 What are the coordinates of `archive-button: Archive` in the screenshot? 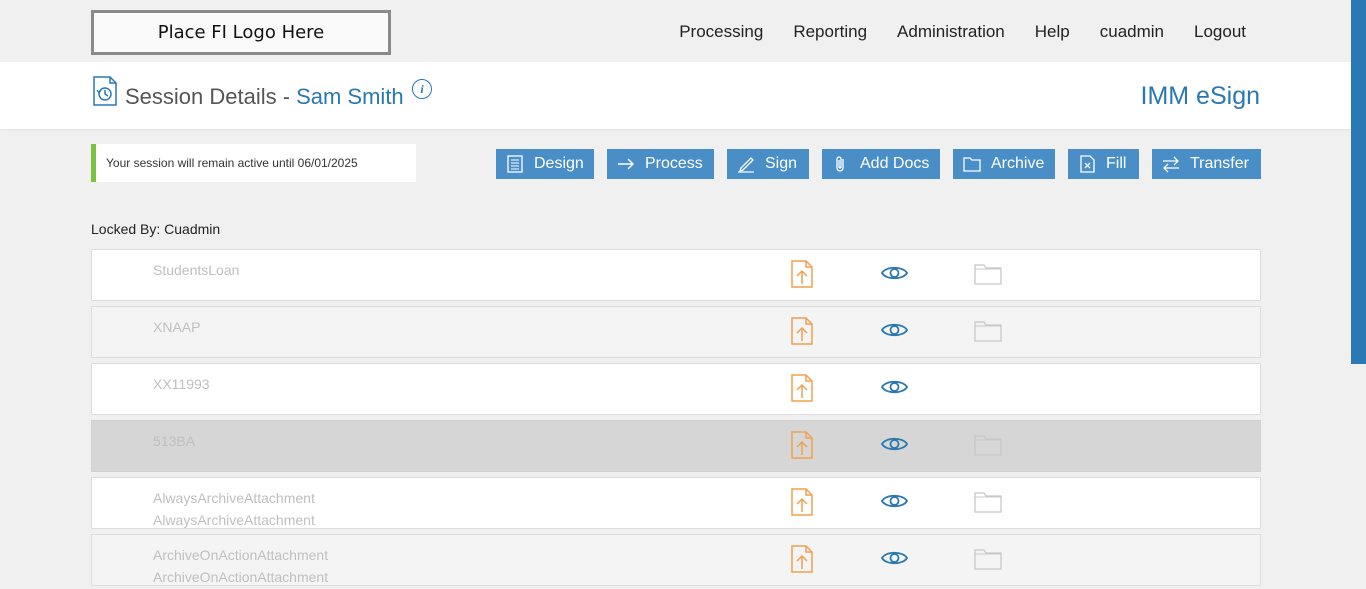 It's located at (1004, 164).